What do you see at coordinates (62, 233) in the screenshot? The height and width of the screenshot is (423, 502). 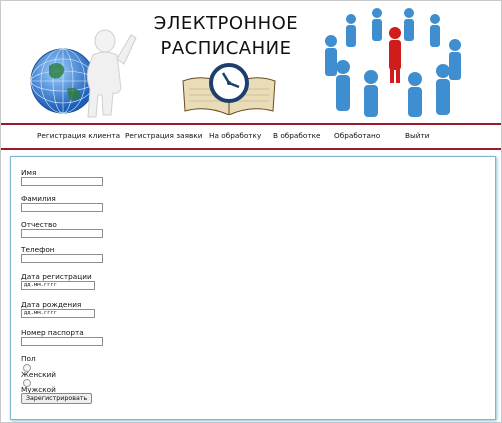 I see `patronymic-input` at bounding box center [62, 233].